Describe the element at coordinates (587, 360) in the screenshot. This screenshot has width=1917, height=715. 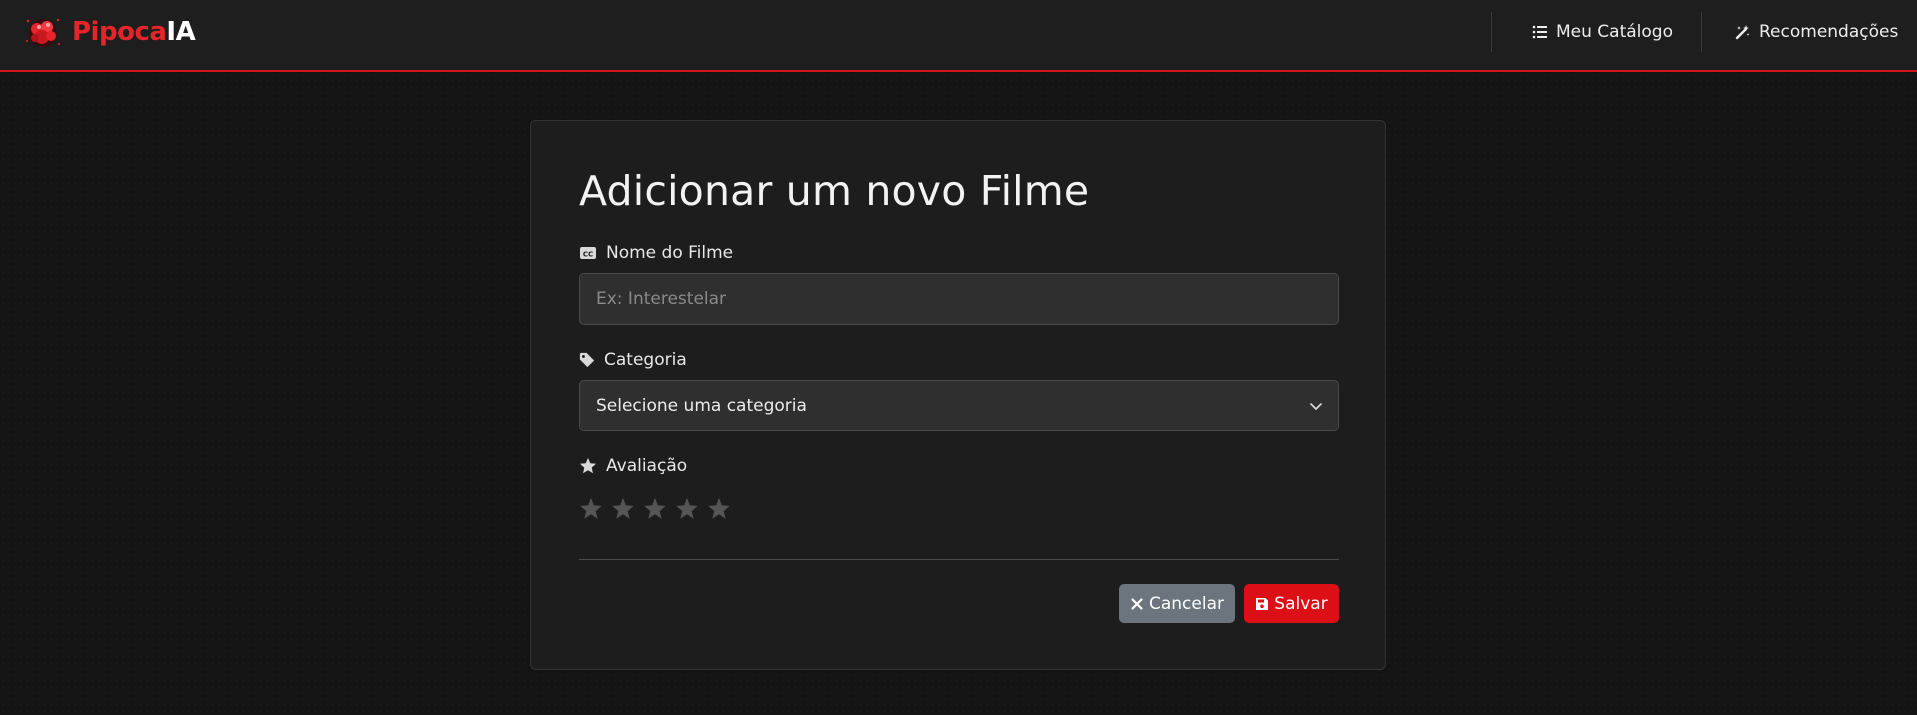
I see `tag-icon` at that location.